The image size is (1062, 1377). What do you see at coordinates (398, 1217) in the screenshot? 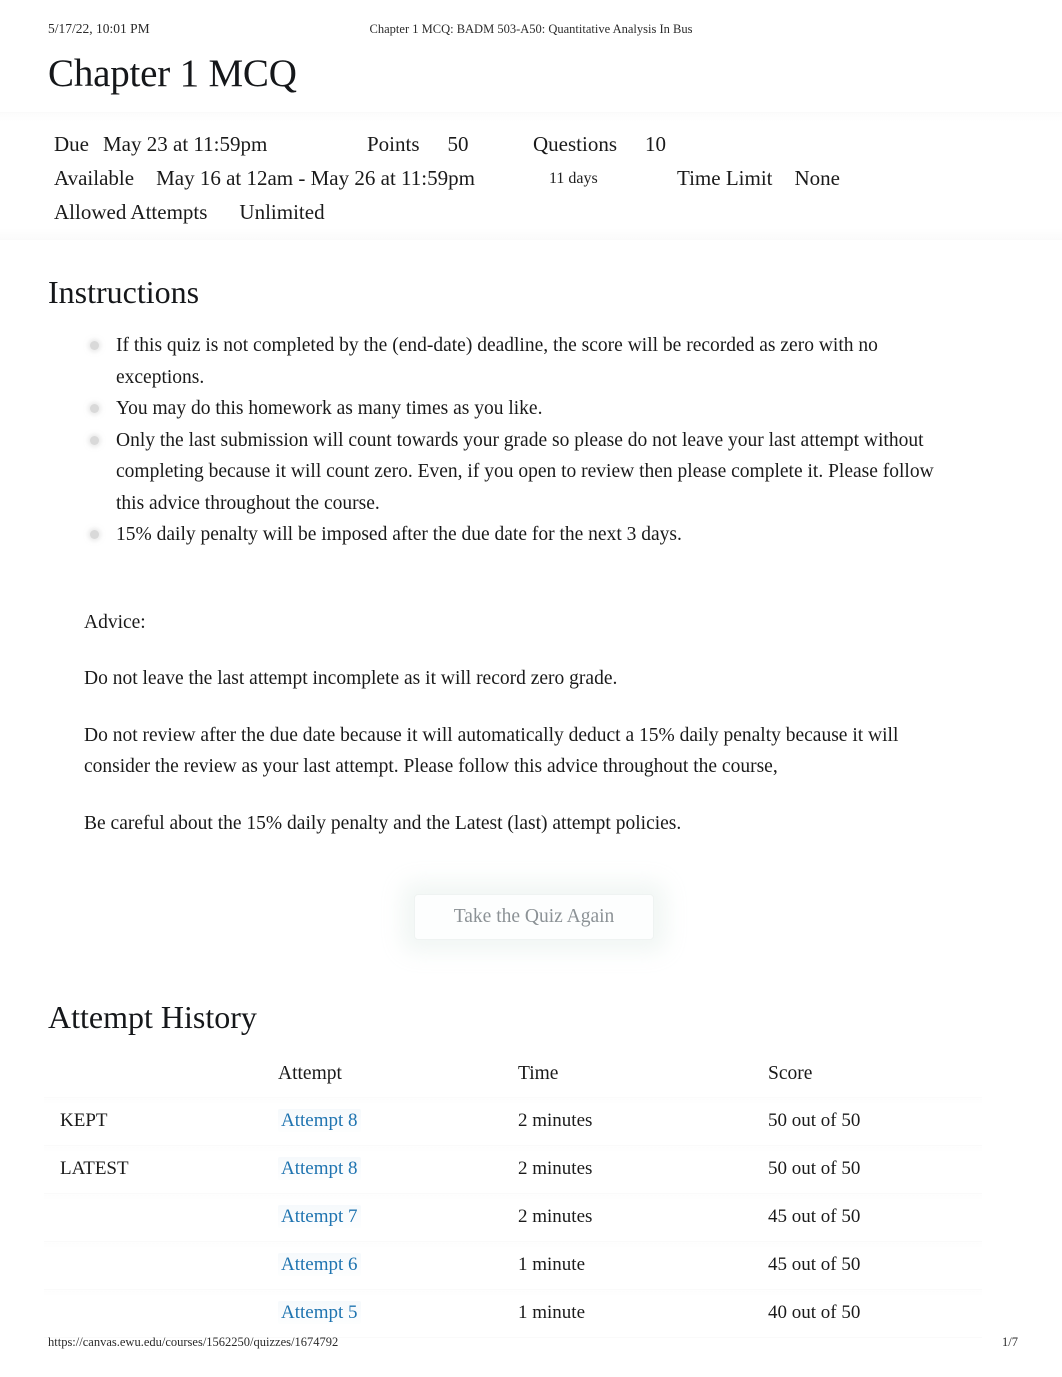
I see `attempt-cell: Attempt 7` at bounding box center [398, 1217].